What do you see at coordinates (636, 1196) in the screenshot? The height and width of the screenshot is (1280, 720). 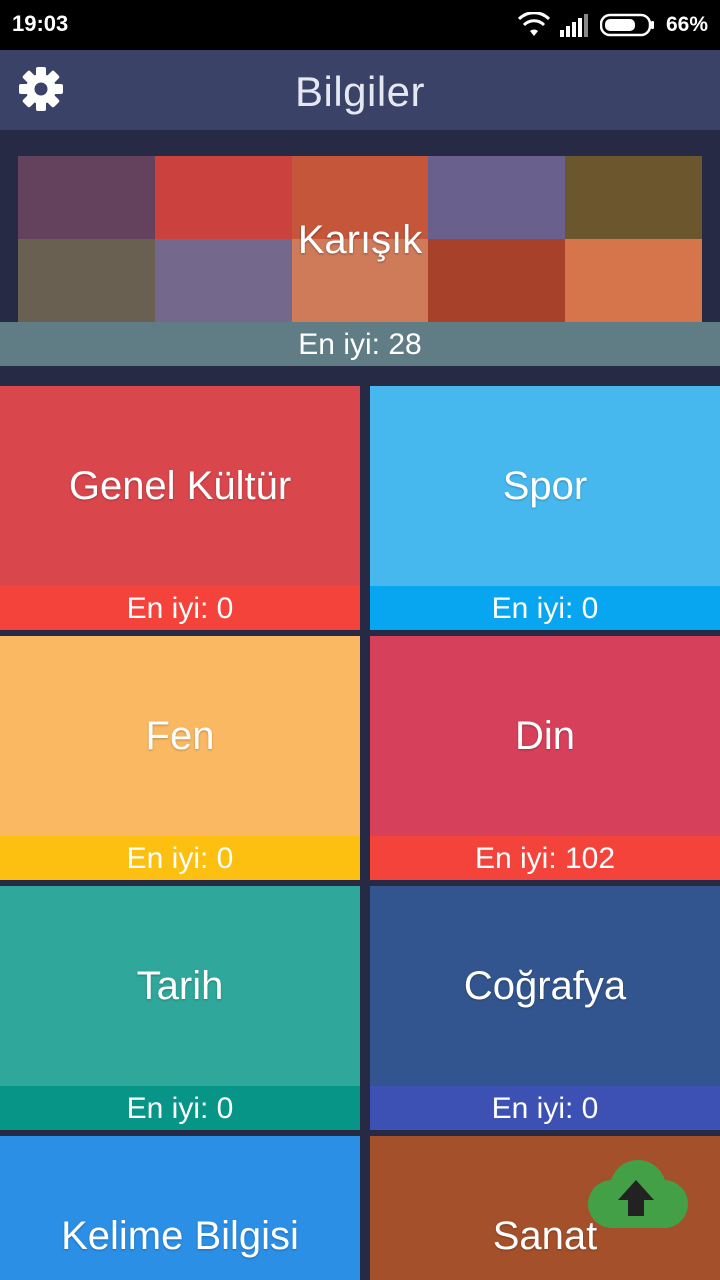 I see `cloud-upload-icon` at bounding box center [636, 1196].